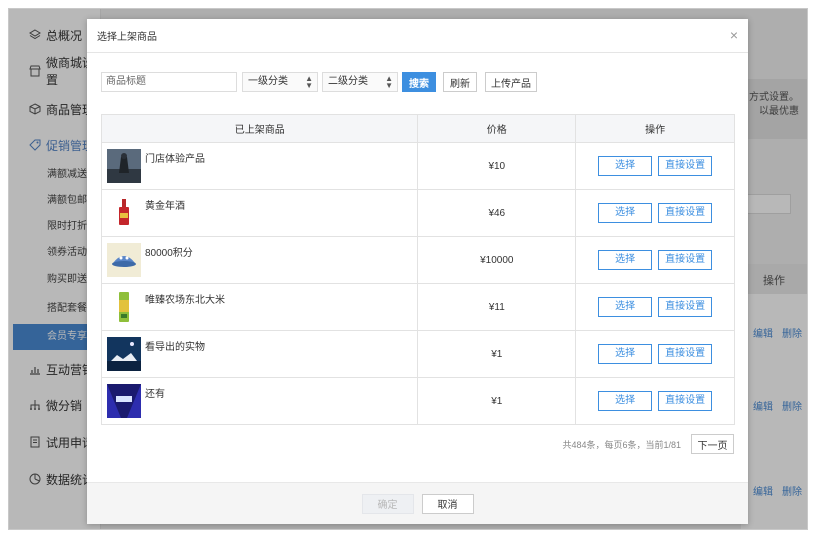 Image resolution: width=816 pixels, height=540 pixels. I want to click on table-row: 80000积分 ¥10000 选择 直接设置, so click(417, 260).